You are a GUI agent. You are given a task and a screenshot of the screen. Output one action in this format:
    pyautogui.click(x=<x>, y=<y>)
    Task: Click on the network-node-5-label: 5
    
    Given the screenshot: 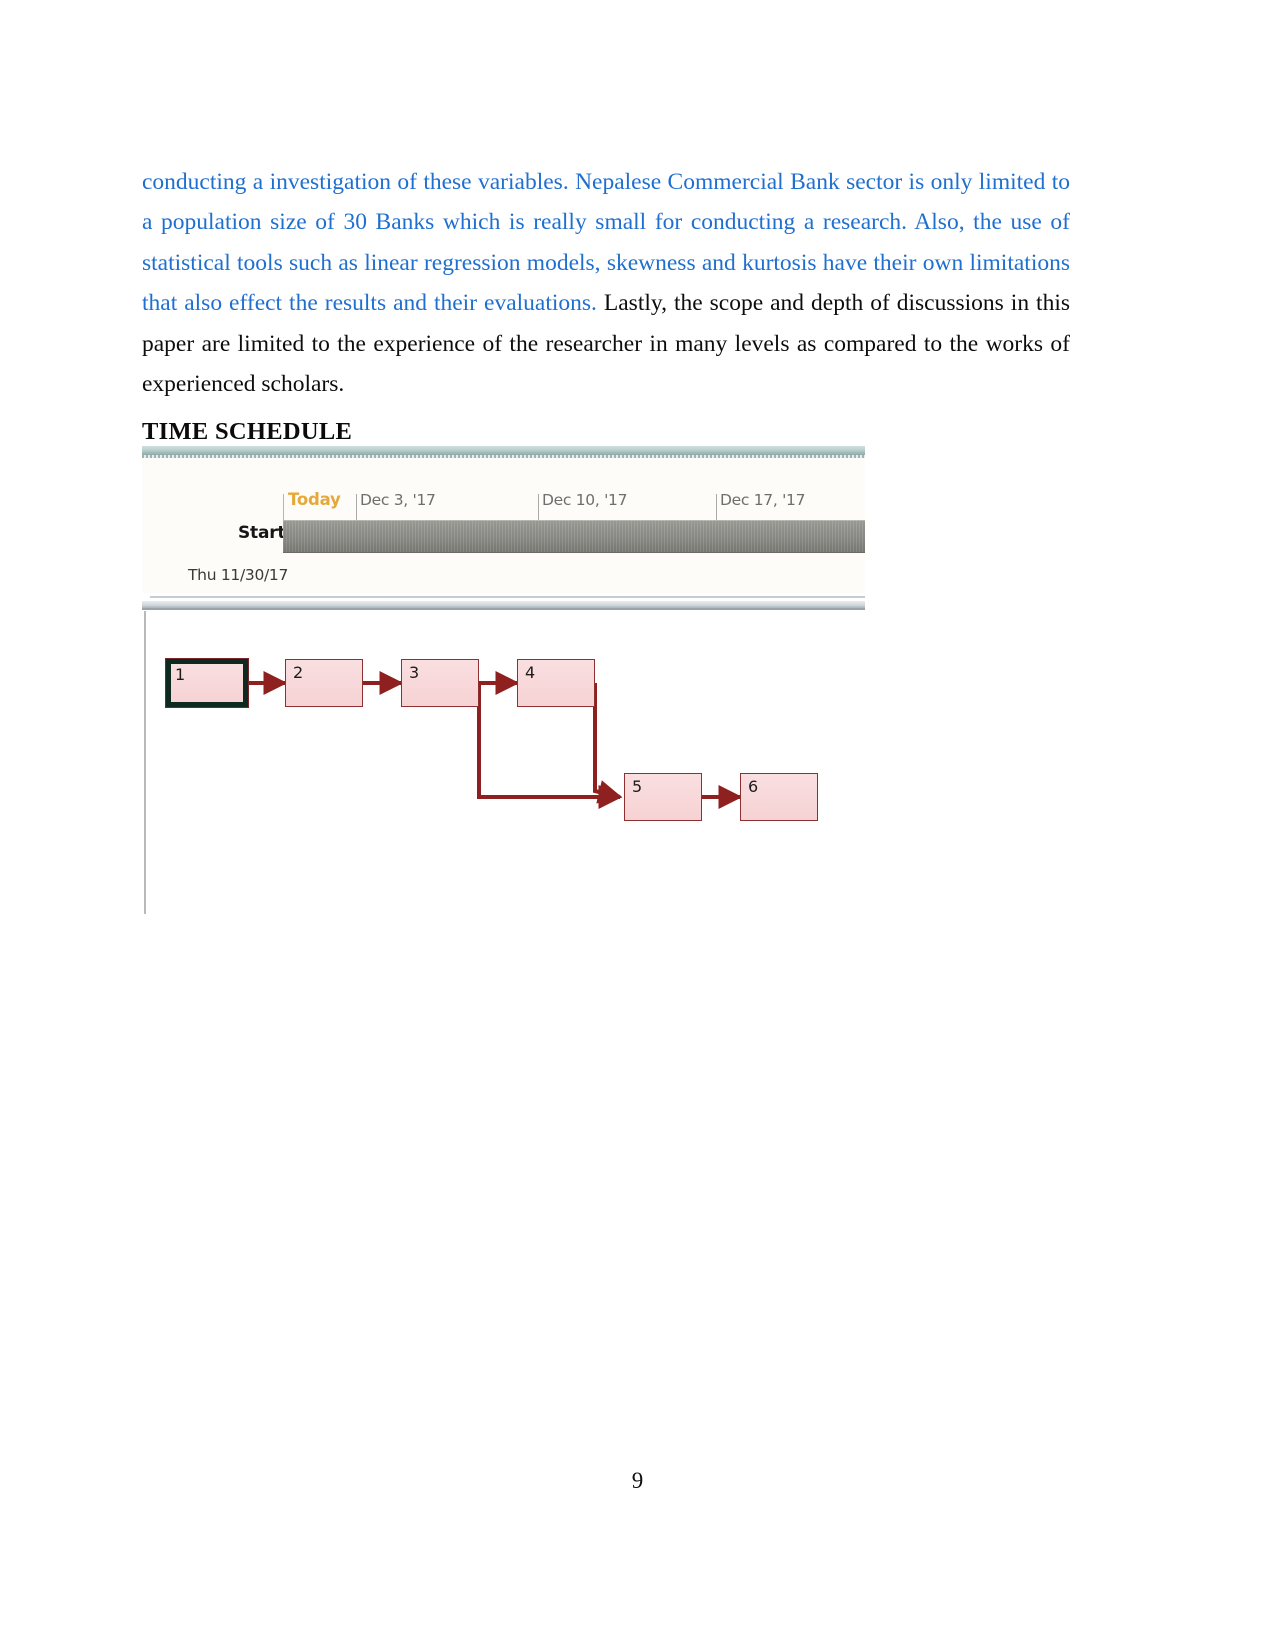 What is the action you would take?
    pyautogui.click(x=637, y=786)
    